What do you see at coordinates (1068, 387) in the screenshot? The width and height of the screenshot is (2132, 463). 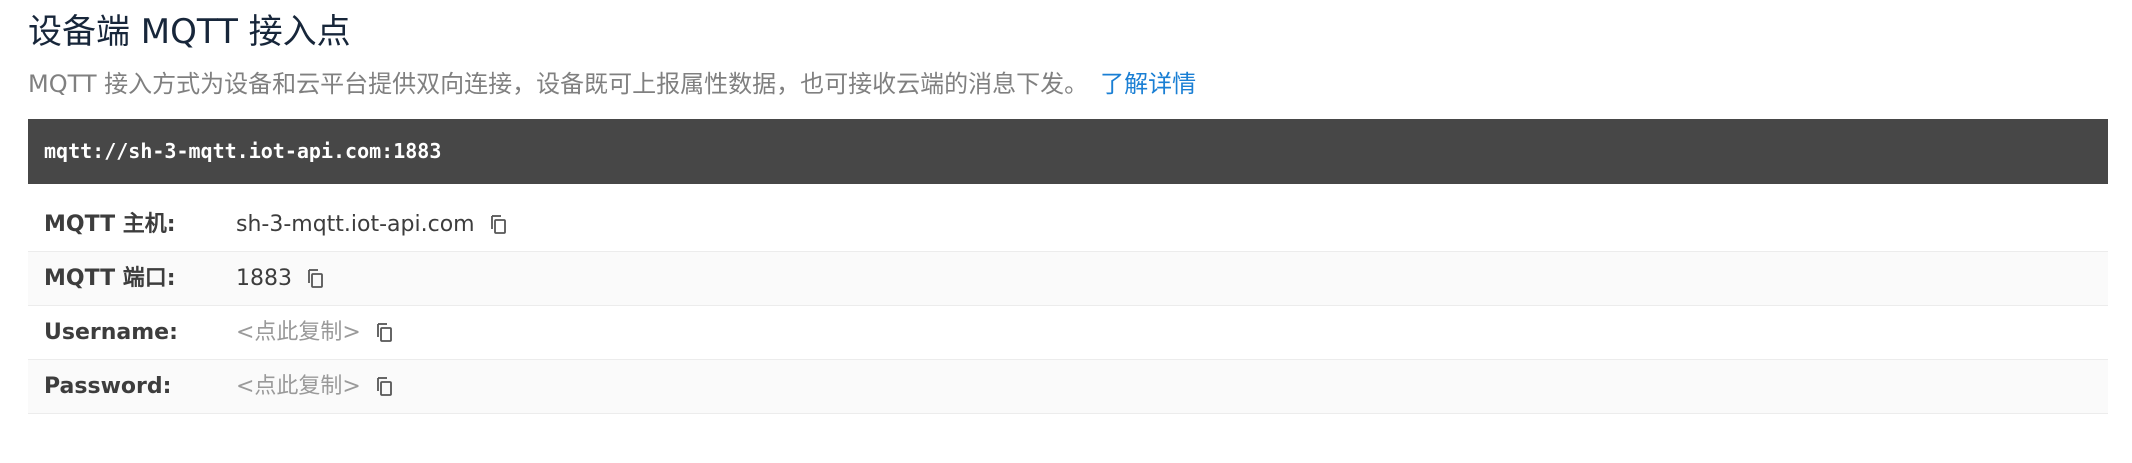 I see `field-row-password: Password: <点此复制>` at bounding box center [1068, 387].